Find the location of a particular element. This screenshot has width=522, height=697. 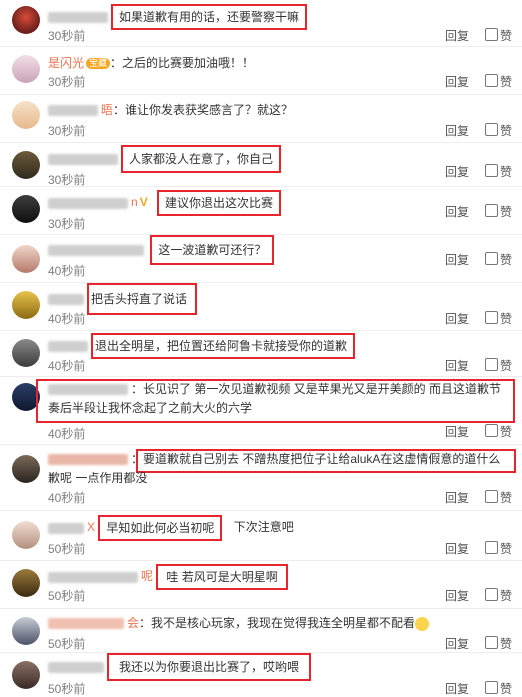

comment-extra-text: 下次注意吧 is located at coordinates (263, 527).